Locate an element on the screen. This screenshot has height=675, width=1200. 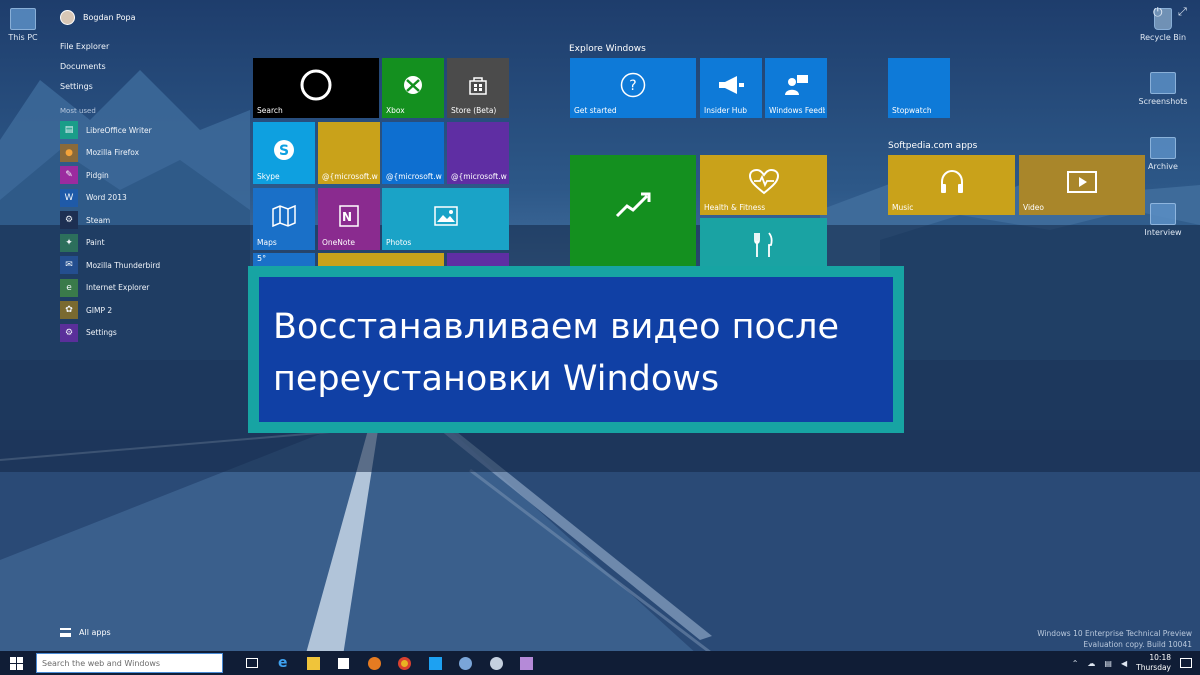
chevron-up-icon: ⌃ is located at coordinates (1075, 663).